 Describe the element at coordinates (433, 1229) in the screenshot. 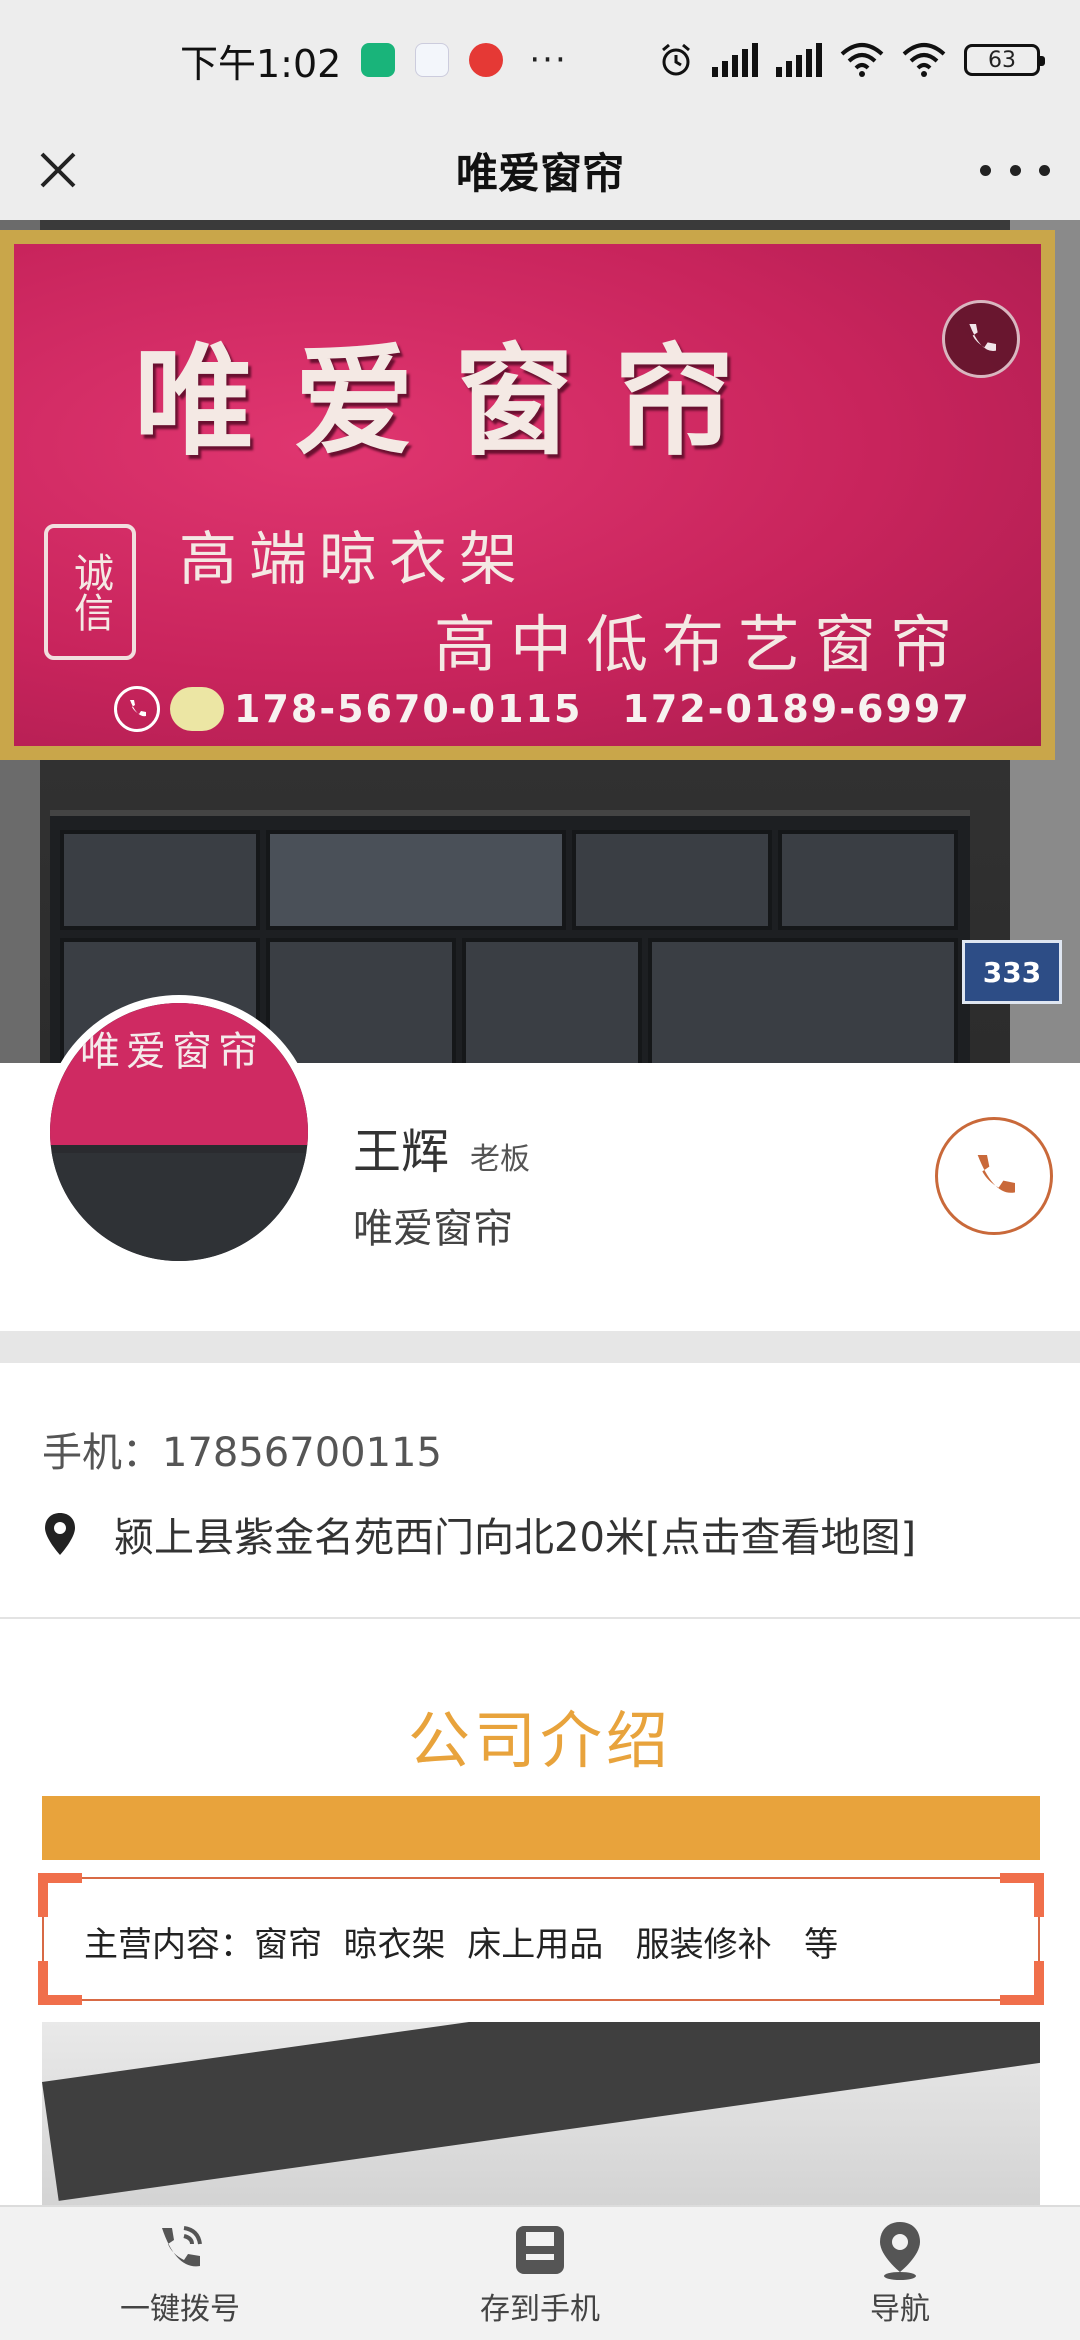

I see `contact-company: 唯爱窗帘` at that location.